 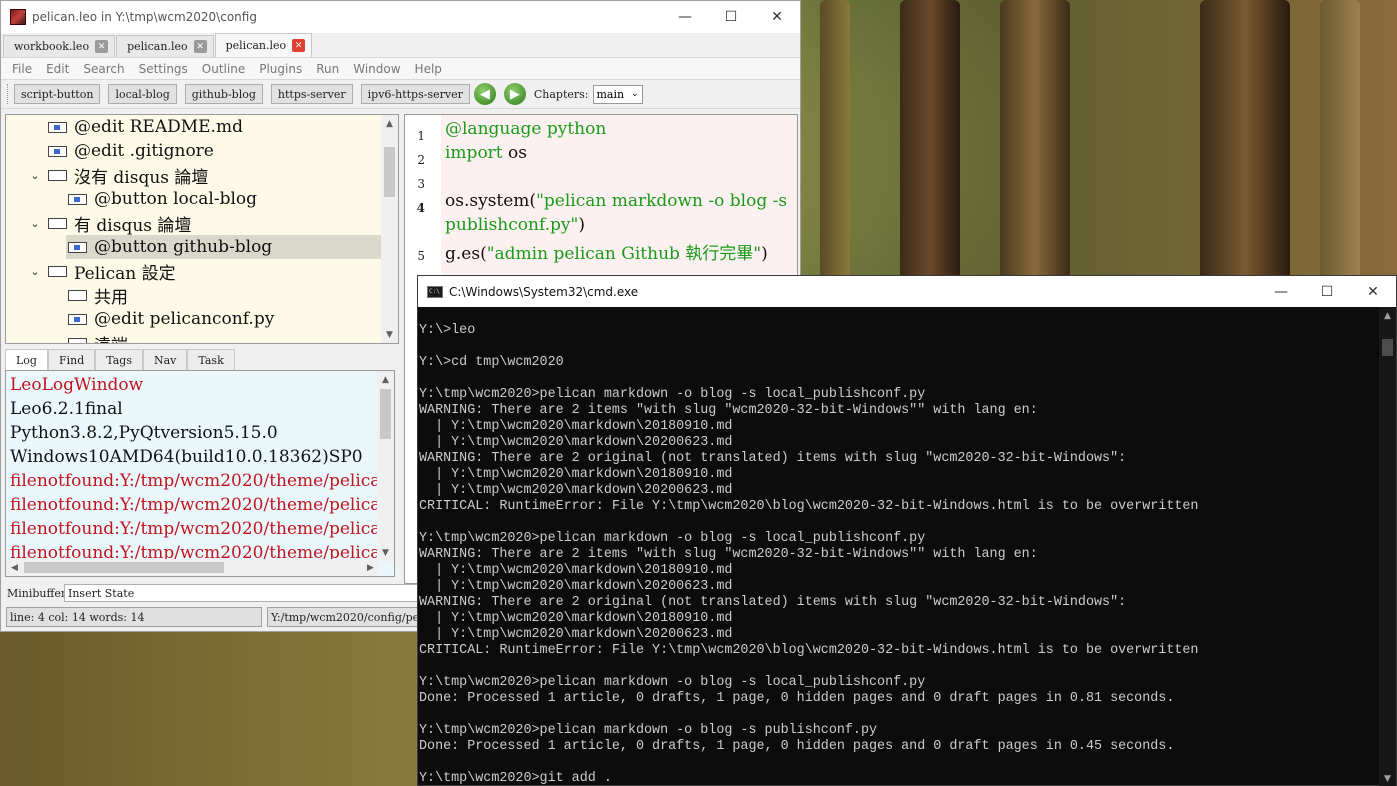 I want to click on line-number: 1, so click(x=421, y=136).